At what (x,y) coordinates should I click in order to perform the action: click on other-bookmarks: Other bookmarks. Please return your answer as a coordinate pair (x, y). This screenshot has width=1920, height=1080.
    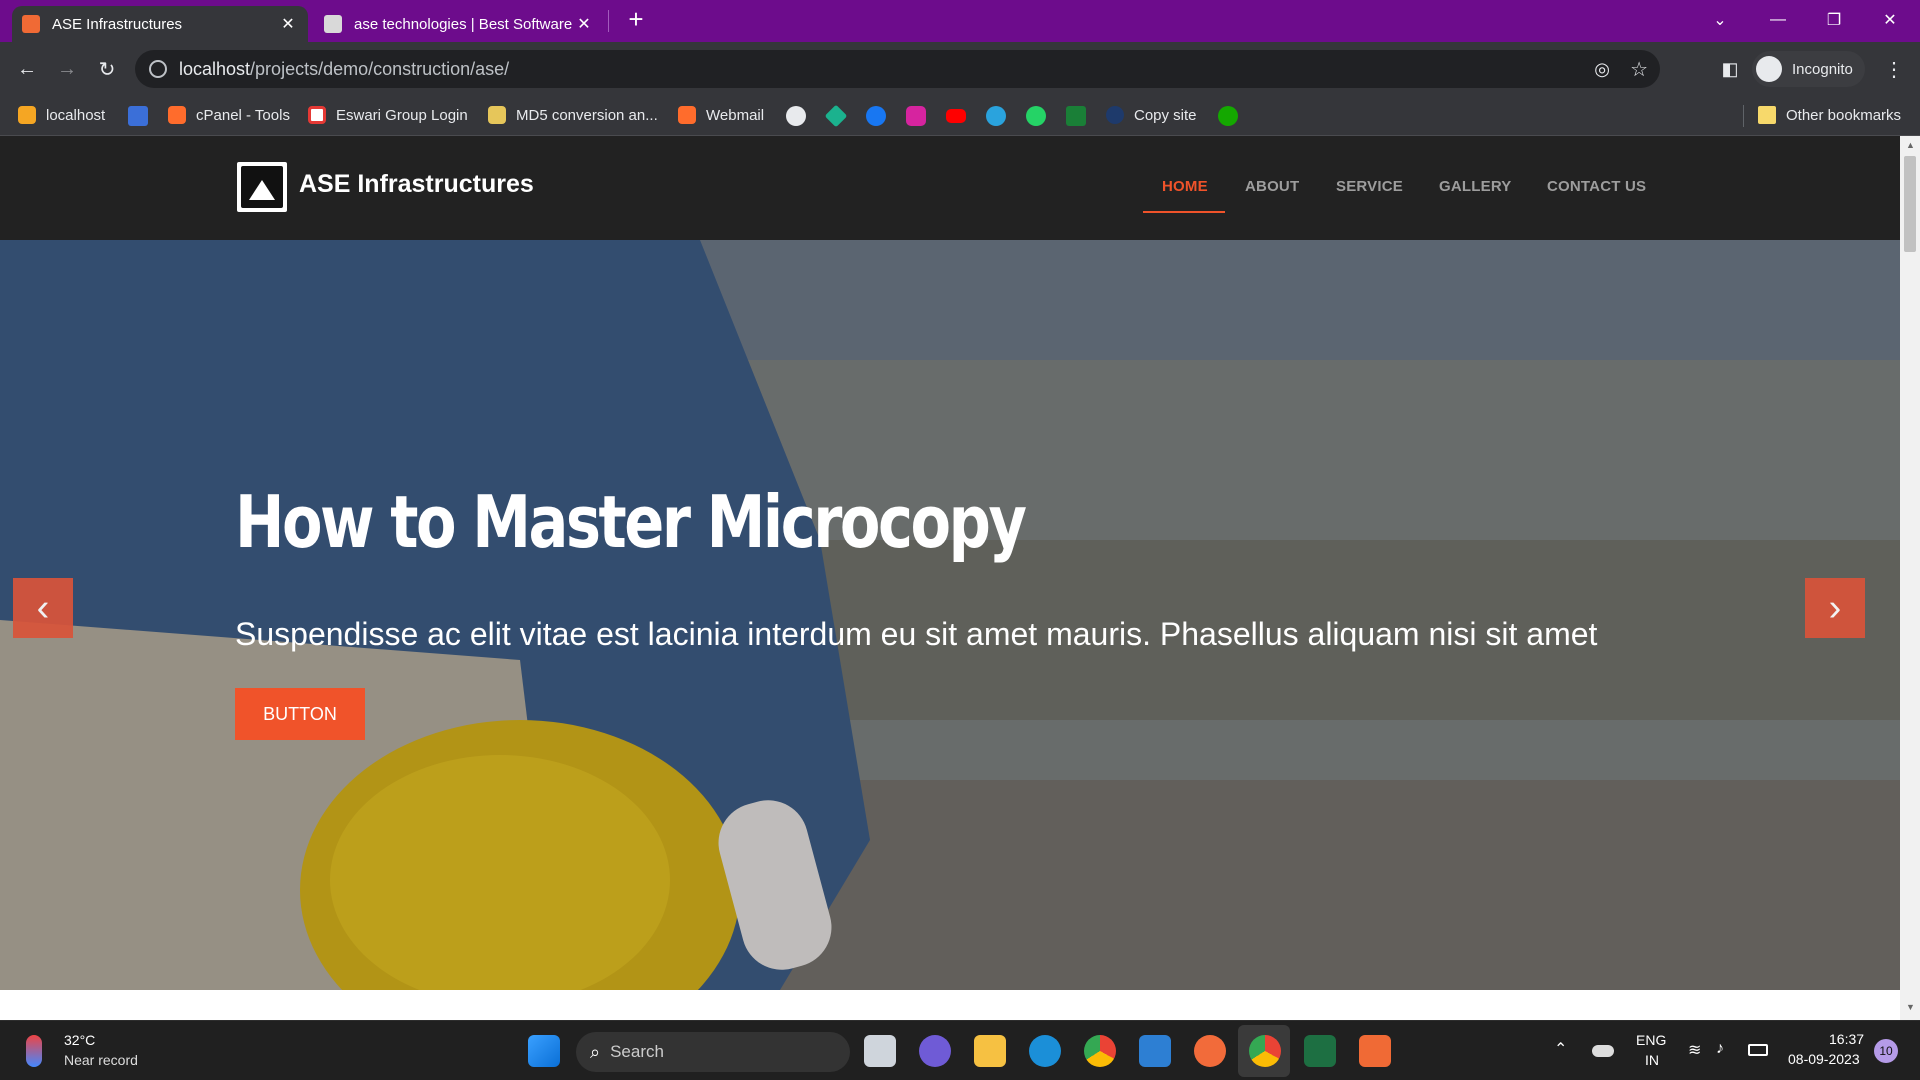
    Looking at the image, I should click on (1829, 115).